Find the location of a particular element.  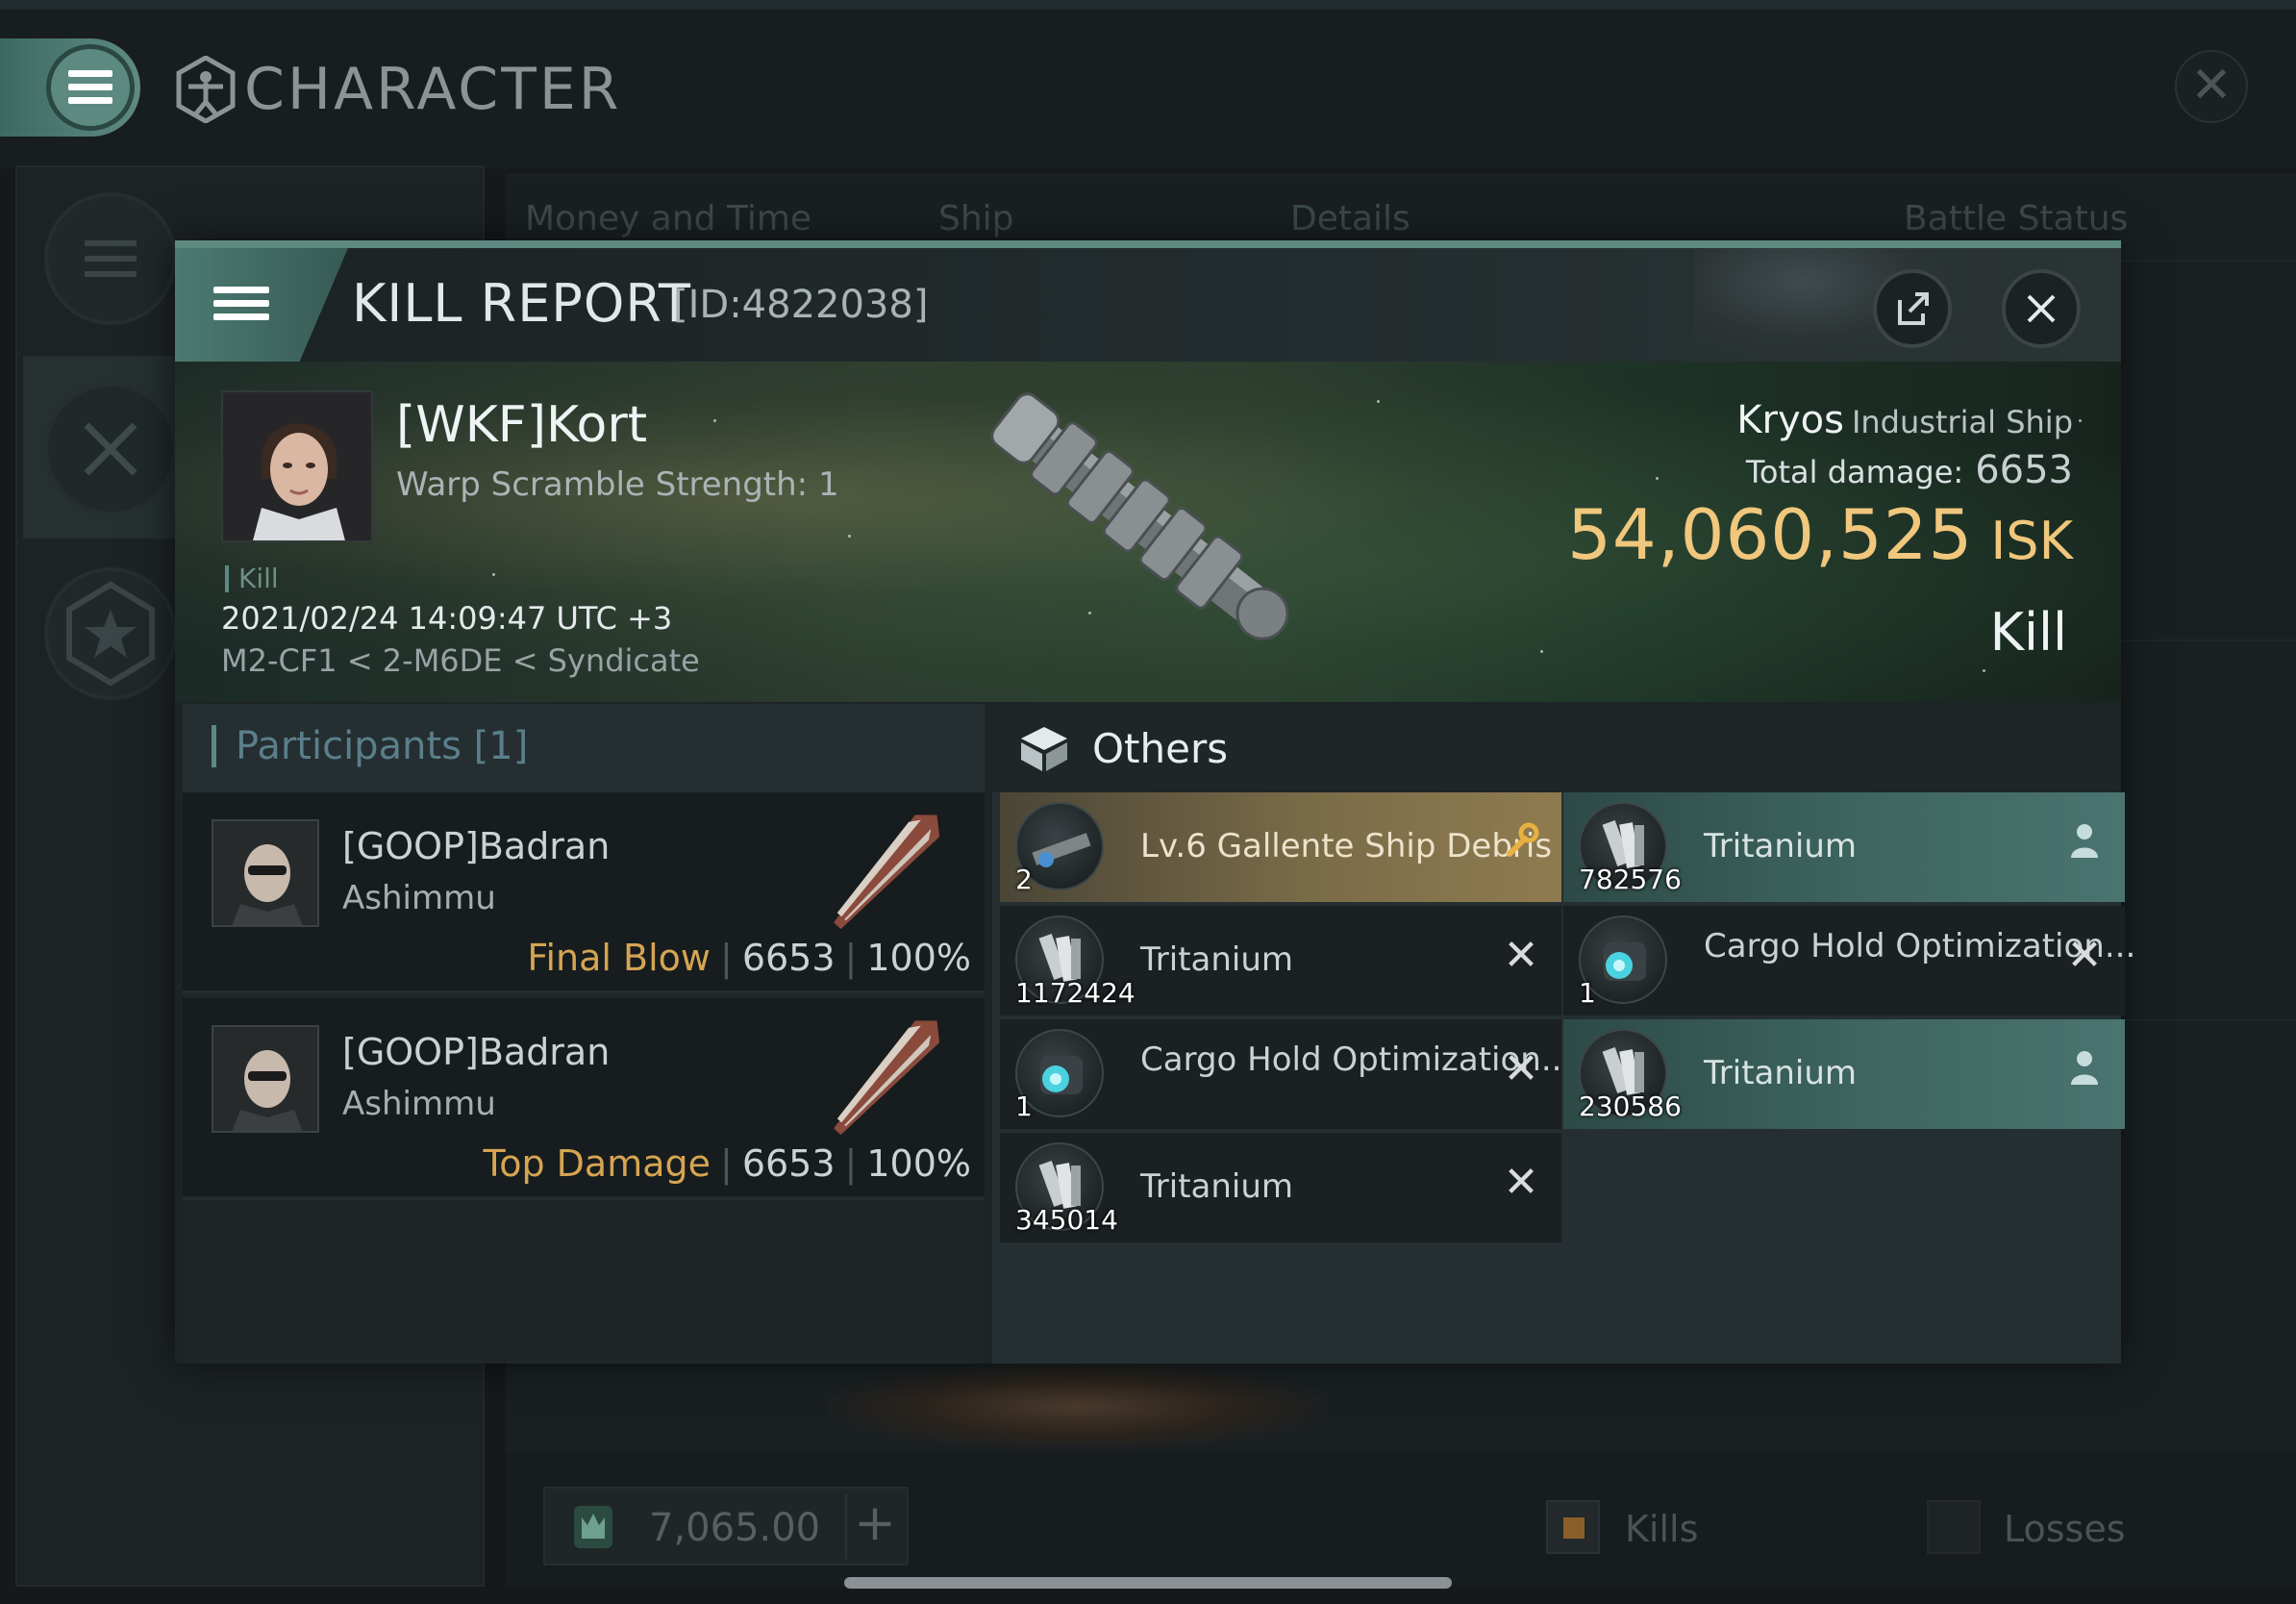

dialog-title: KILL REPORT is located at coordinates (521, 303).